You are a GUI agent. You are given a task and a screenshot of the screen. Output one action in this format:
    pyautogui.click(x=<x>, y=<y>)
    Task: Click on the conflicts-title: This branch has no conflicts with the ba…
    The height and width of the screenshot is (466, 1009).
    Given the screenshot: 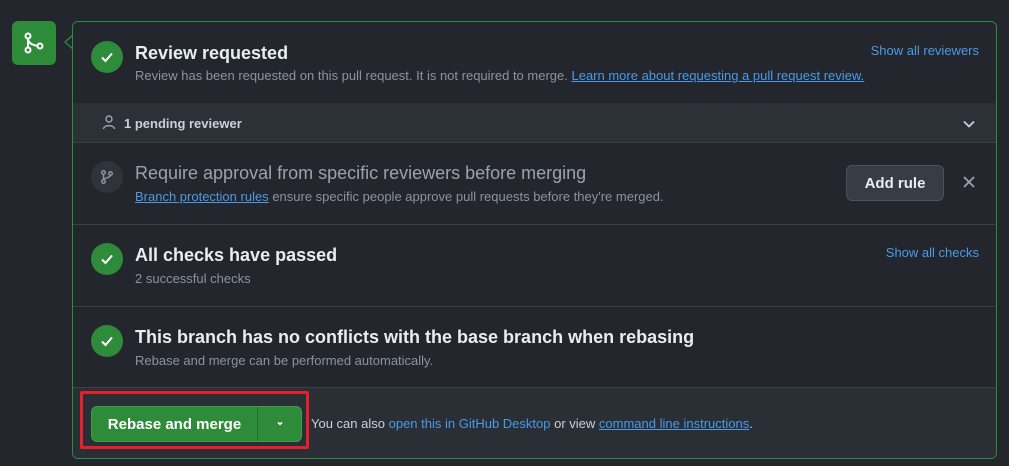 What is the action you would take?
    pyautogui.click(x=415, y=337)
    